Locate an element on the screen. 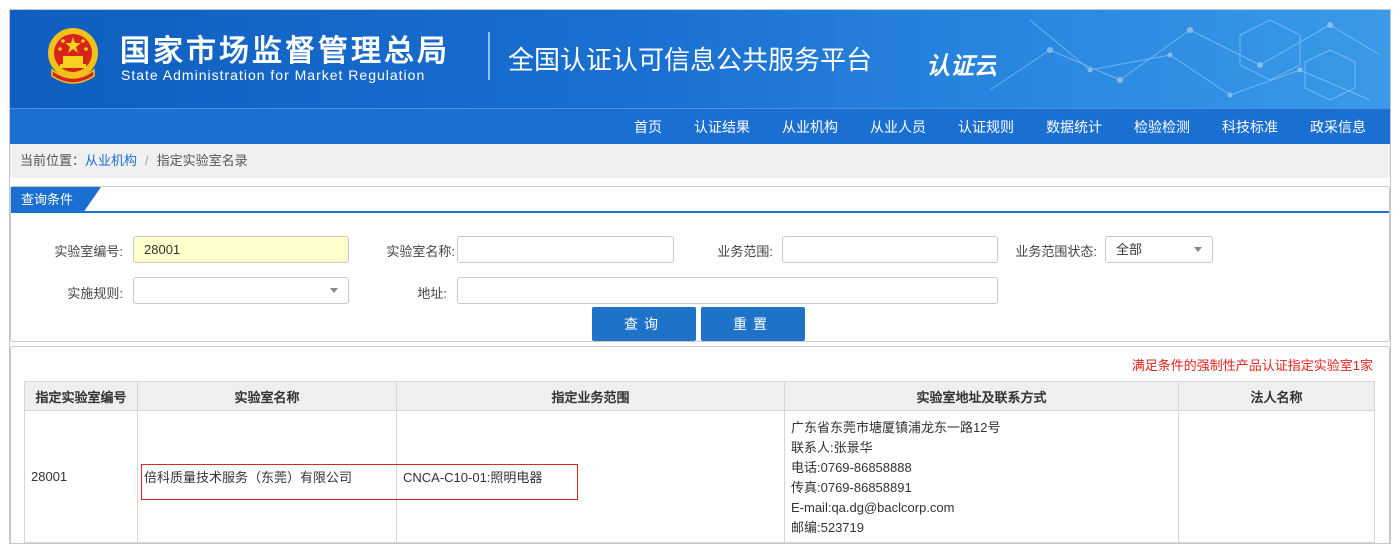 Image resolution: width=1400 pixels, height=552 pixels. scope-status-label: 业务范围状态: is located at coordinates (1056, 251).